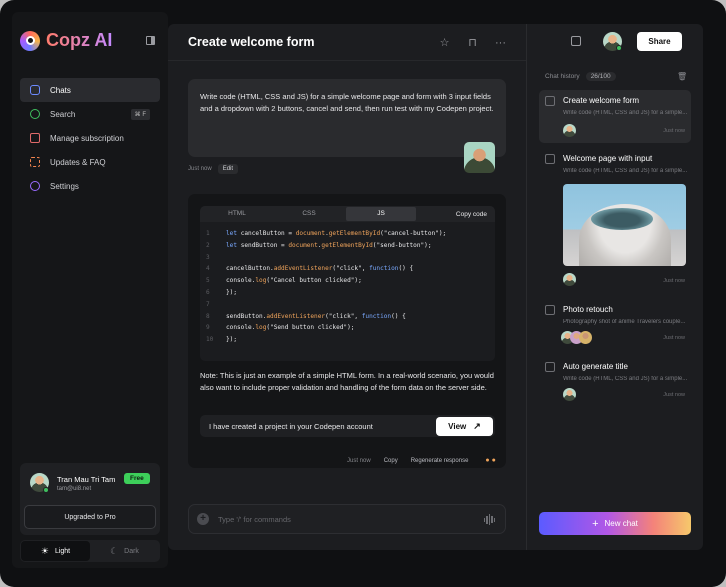  Describe the element at coordinates (350, 281) in the screenshot. I see `code-line: 5 console. log ("Cancel button clicked");` at that location.